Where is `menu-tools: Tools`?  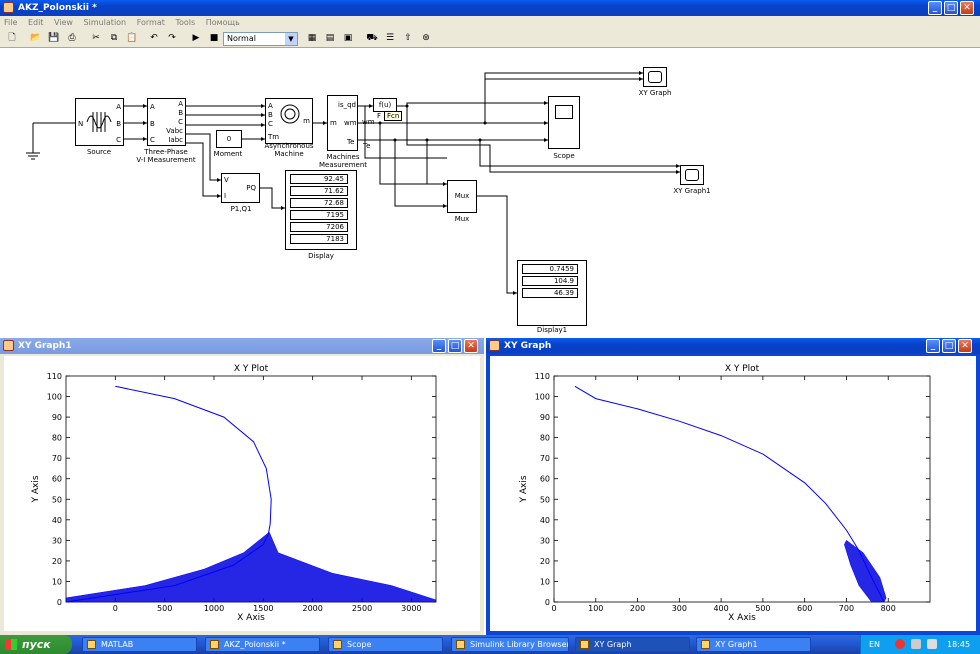
menu-tools: Tools is located at coordinates (185, 22).